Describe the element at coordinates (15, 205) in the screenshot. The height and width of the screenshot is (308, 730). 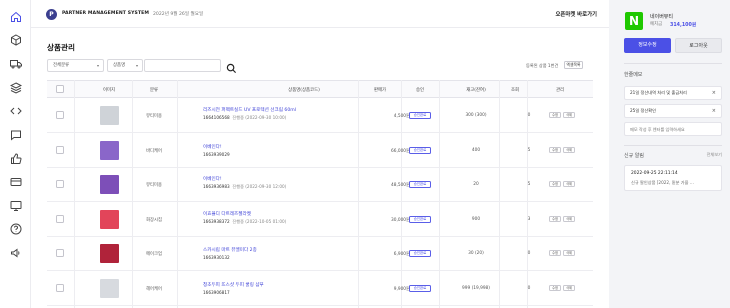
I see `monitor-icon` at that location.